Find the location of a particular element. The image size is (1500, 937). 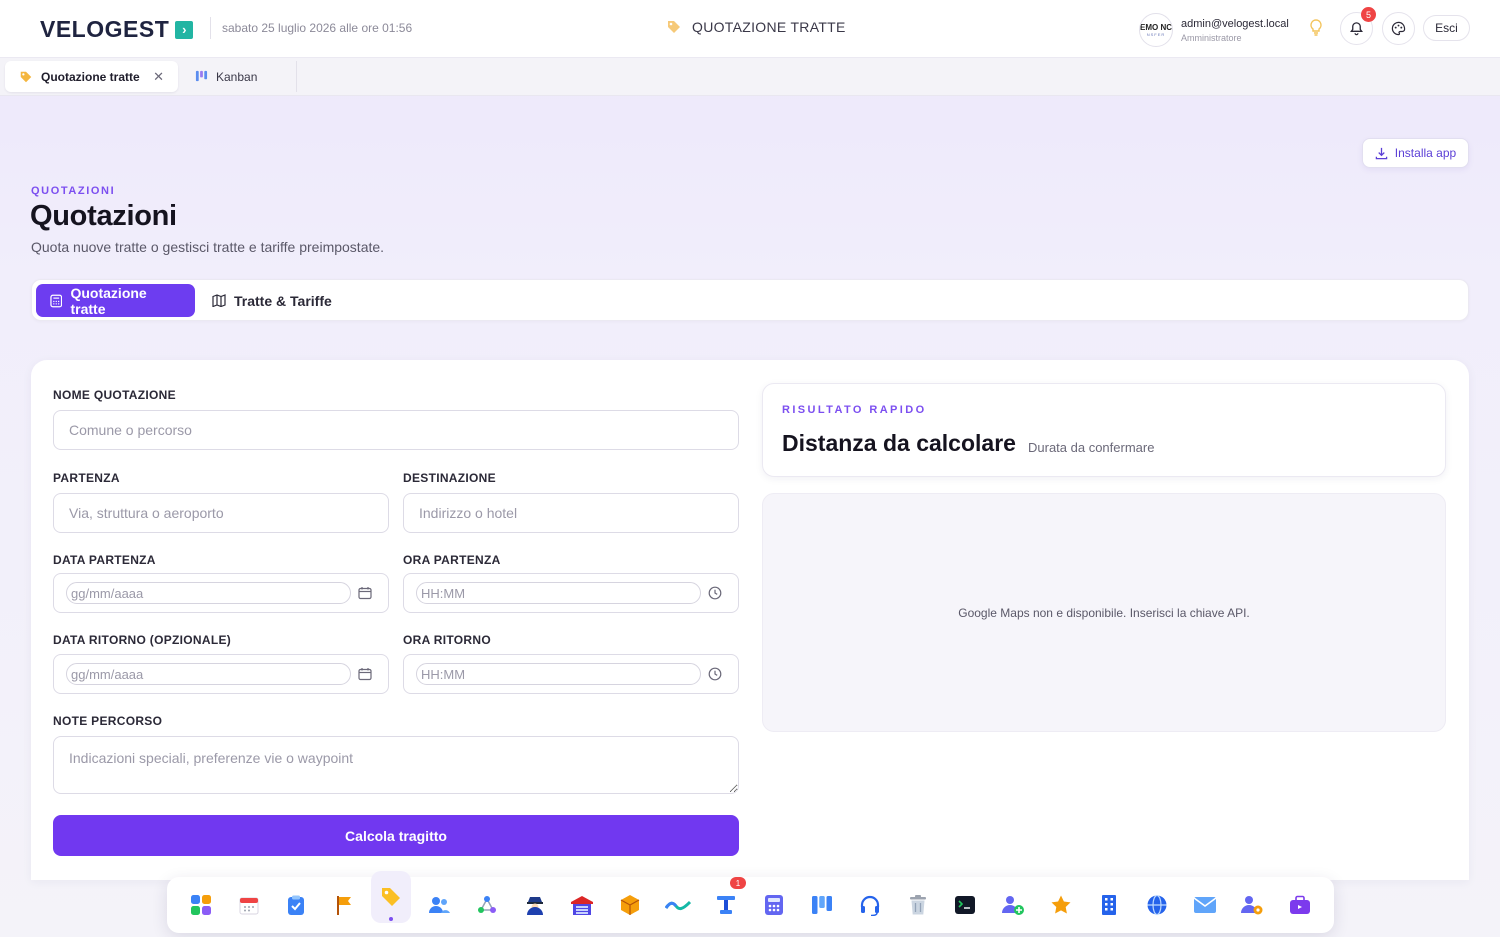

star-icon is located at coordinates (1061, 904).